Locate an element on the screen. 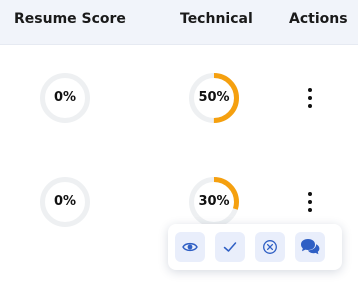  close-circle-icon is located at coordinates (270, 247).